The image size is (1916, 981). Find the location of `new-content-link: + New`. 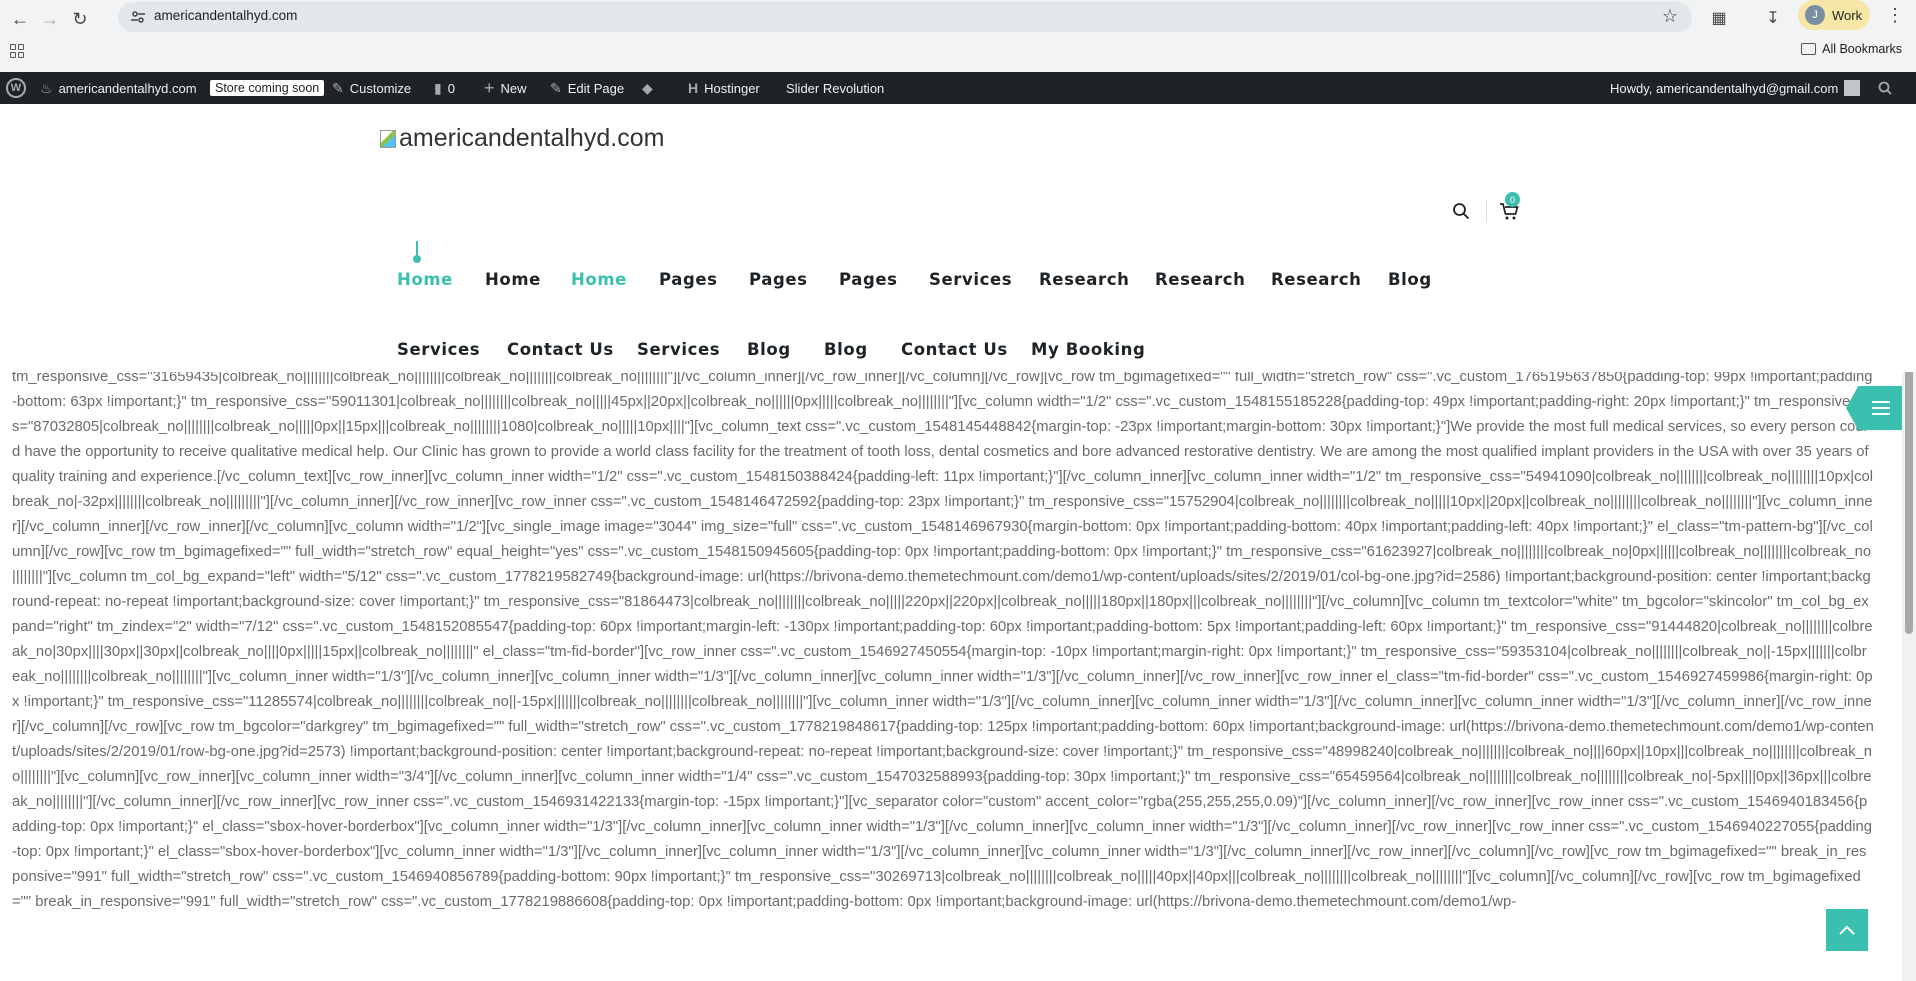

new-content-link: + New is located at coordinates (505, 88).